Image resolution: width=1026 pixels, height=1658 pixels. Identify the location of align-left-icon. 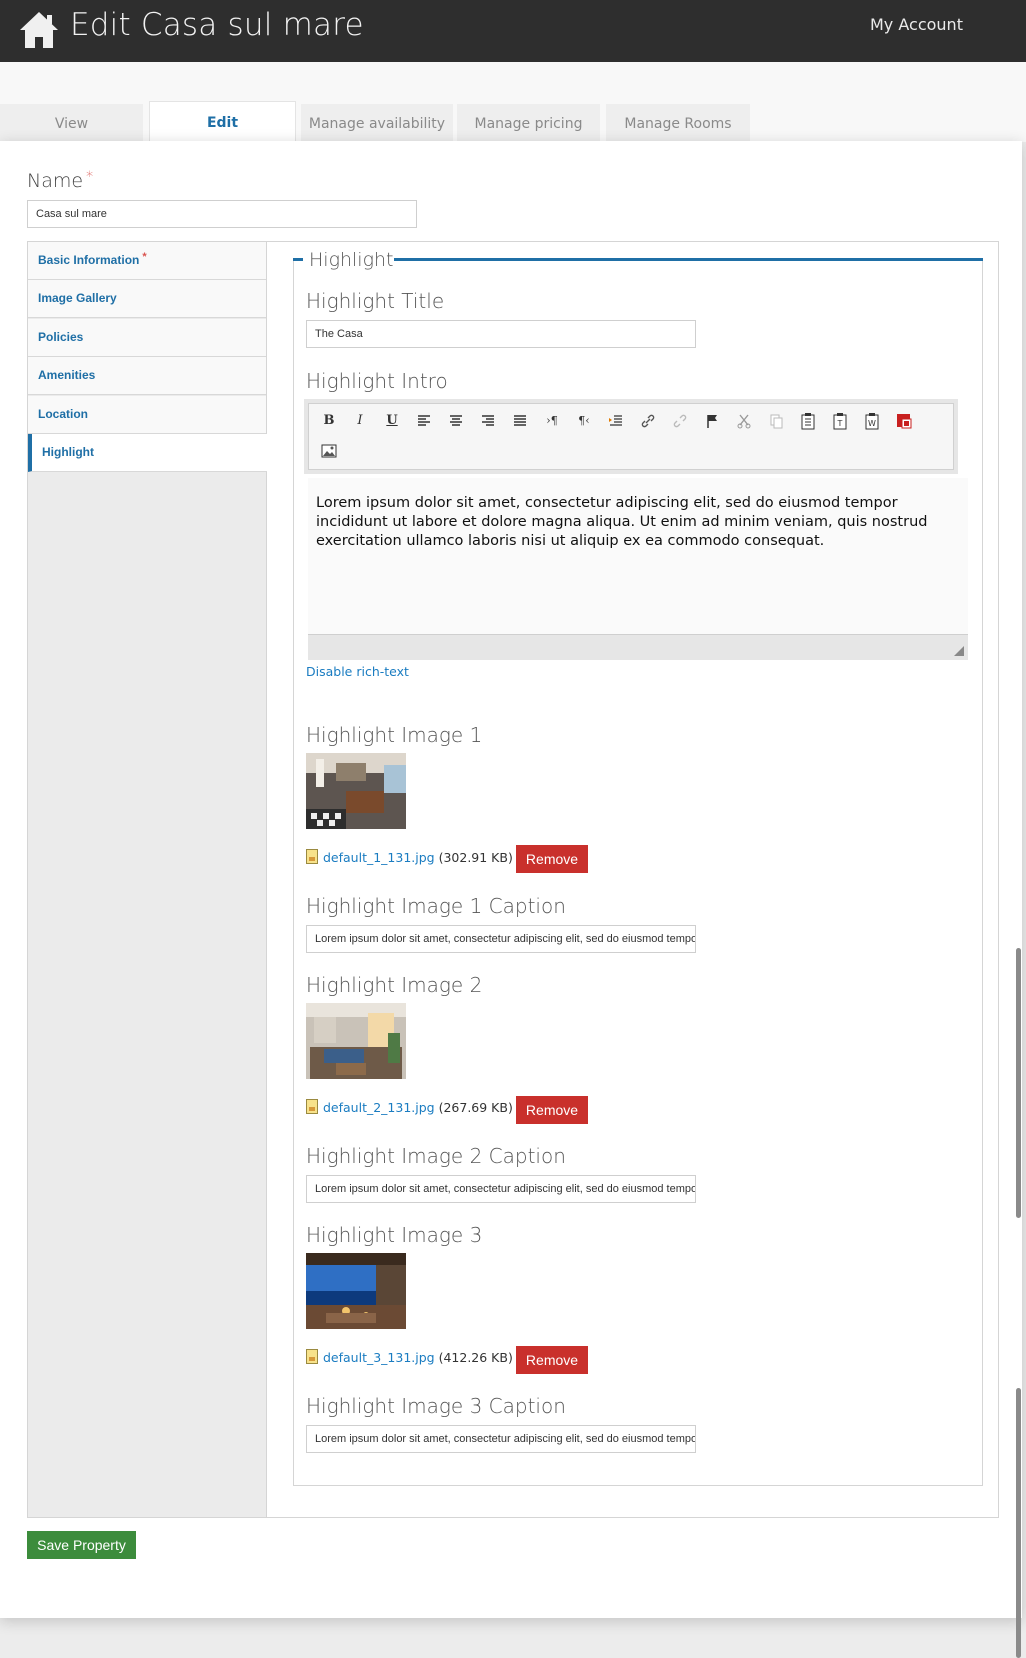
(424, 421).